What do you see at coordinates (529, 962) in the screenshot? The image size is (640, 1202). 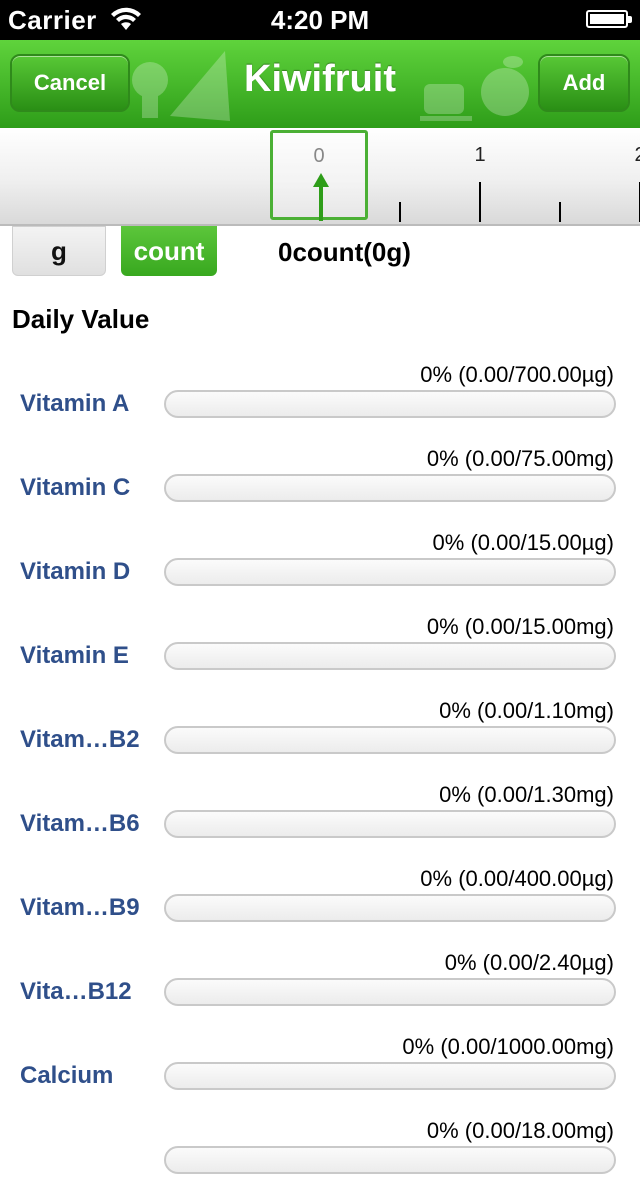 I see `nutrient-value: 0% (0.00/2.40µg)` at bounding box center [529, 962].